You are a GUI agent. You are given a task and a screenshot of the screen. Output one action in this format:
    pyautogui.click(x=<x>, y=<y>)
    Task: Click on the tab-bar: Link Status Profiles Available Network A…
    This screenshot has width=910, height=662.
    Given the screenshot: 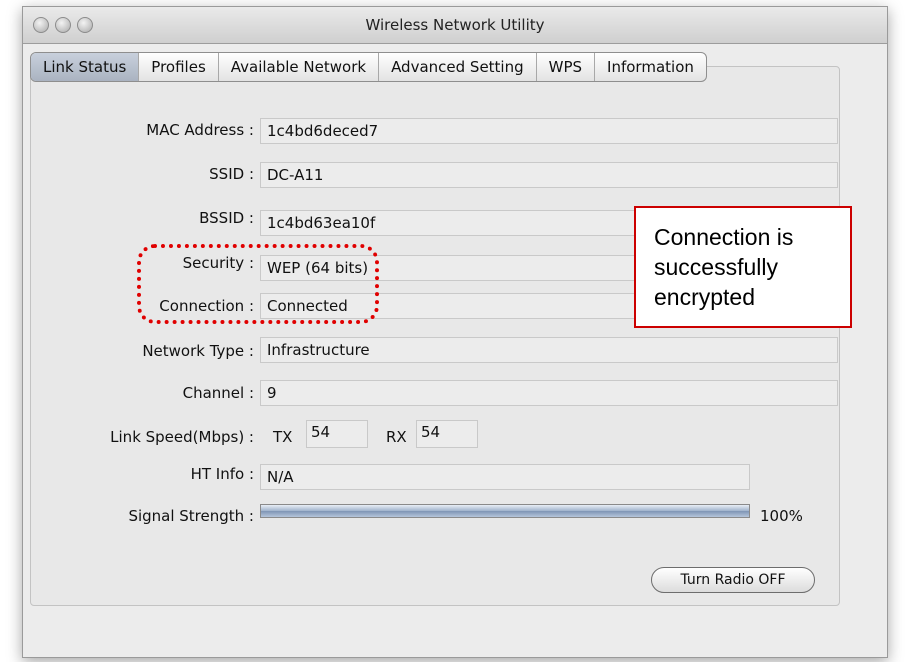 What is the action you would take?
    pyautogui.click(x=368, y=67)
    